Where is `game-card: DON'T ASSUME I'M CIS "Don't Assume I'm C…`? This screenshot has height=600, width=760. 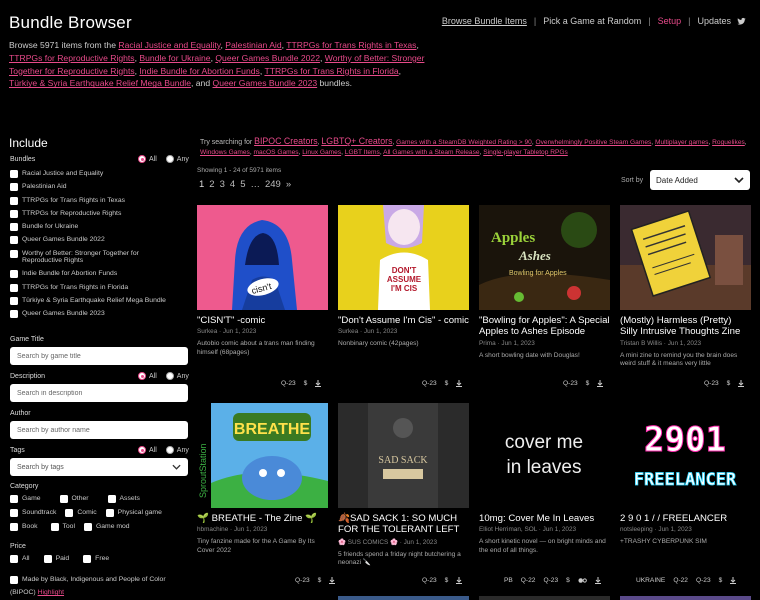
game-card: DON'T ASSUME I'M CIS "Don't Assume I'm C… is located at coordinates (403, 277).